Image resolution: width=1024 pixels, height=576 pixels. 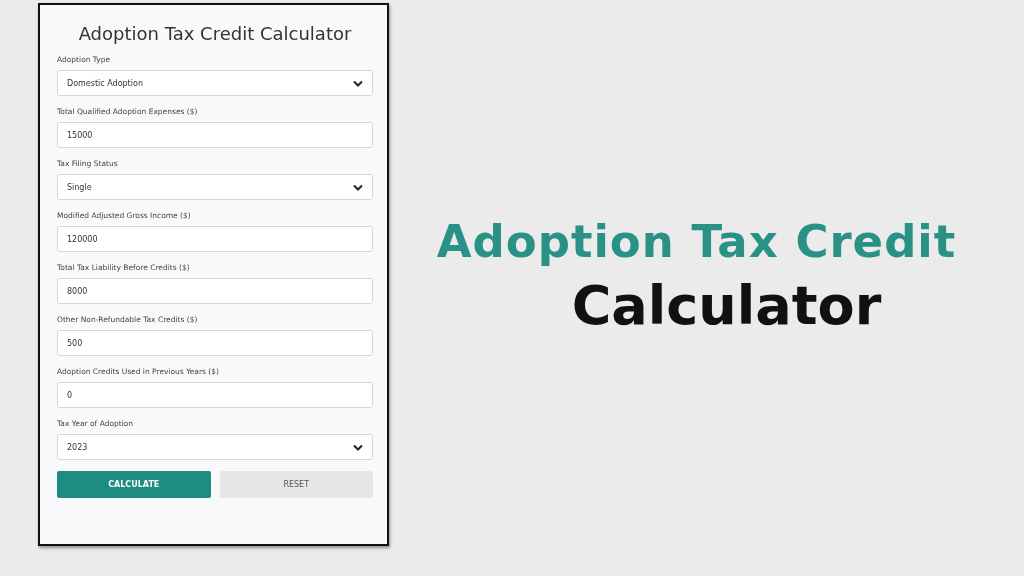 What do you see at coordinates (215, 447) in the screenshot?
I see `select-field: 2023` at bounding box center [215, 447].